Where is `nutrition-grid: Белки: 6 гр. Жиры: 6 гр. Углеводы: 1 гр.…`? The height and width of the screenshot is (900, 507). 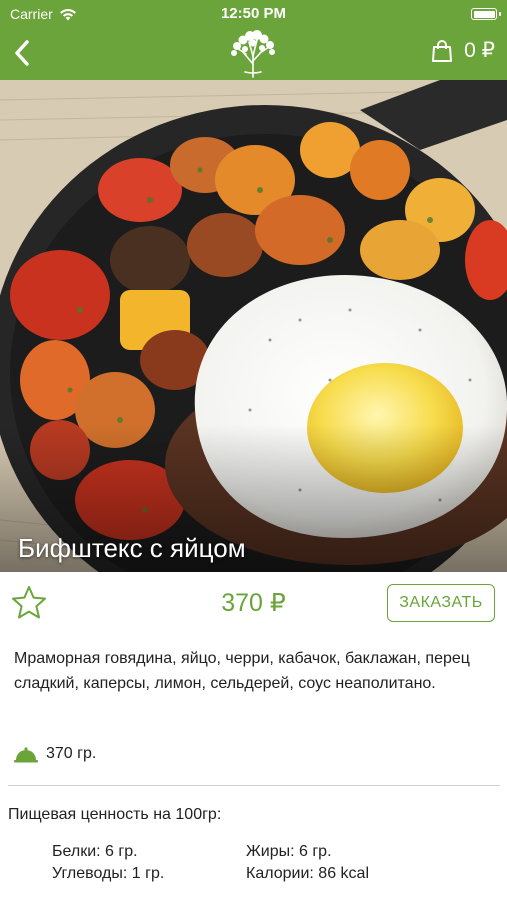
nutrition-grid: Белки: 6 гр. Жиры: 6 гр. Углеводы: 1 гр.… is located at coordinates (272, 863).